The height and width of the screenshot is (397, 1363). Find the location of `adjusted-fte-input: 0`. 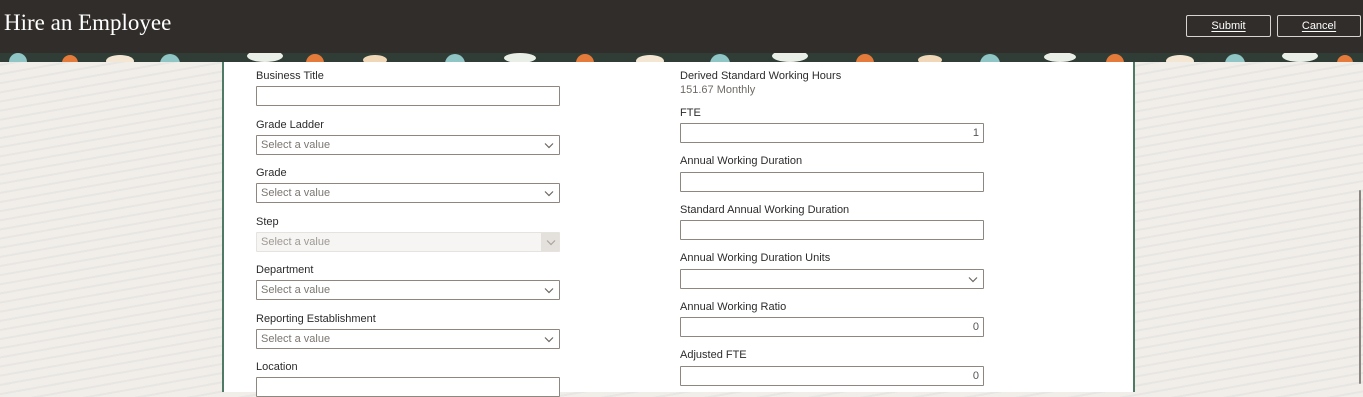

adjusted-fte-input: 0 is located at coordinates (832, 376).